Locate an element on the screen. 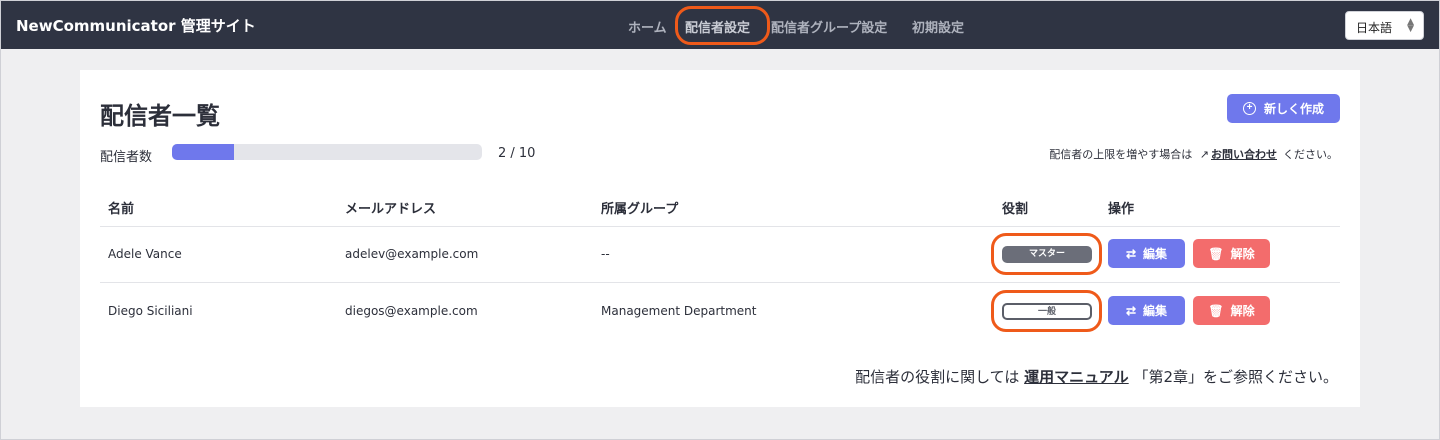 Image resolution: width=1440 pixels, height=440 pixels. column-header-email: メールアドレス is located at coordinates (391, 209).